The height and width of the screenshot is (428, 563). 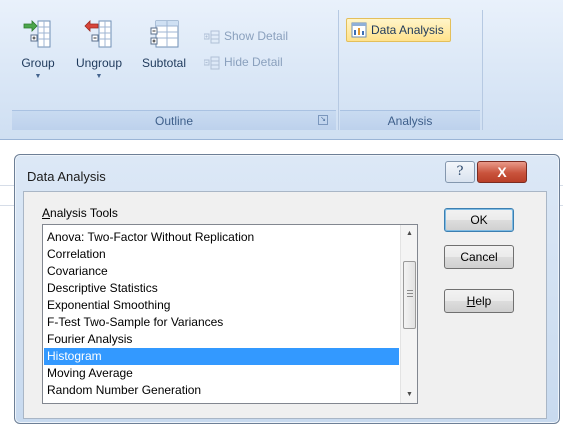 I want to click on hide-detail-button: Hide Detail, so click(x=243, y=62).